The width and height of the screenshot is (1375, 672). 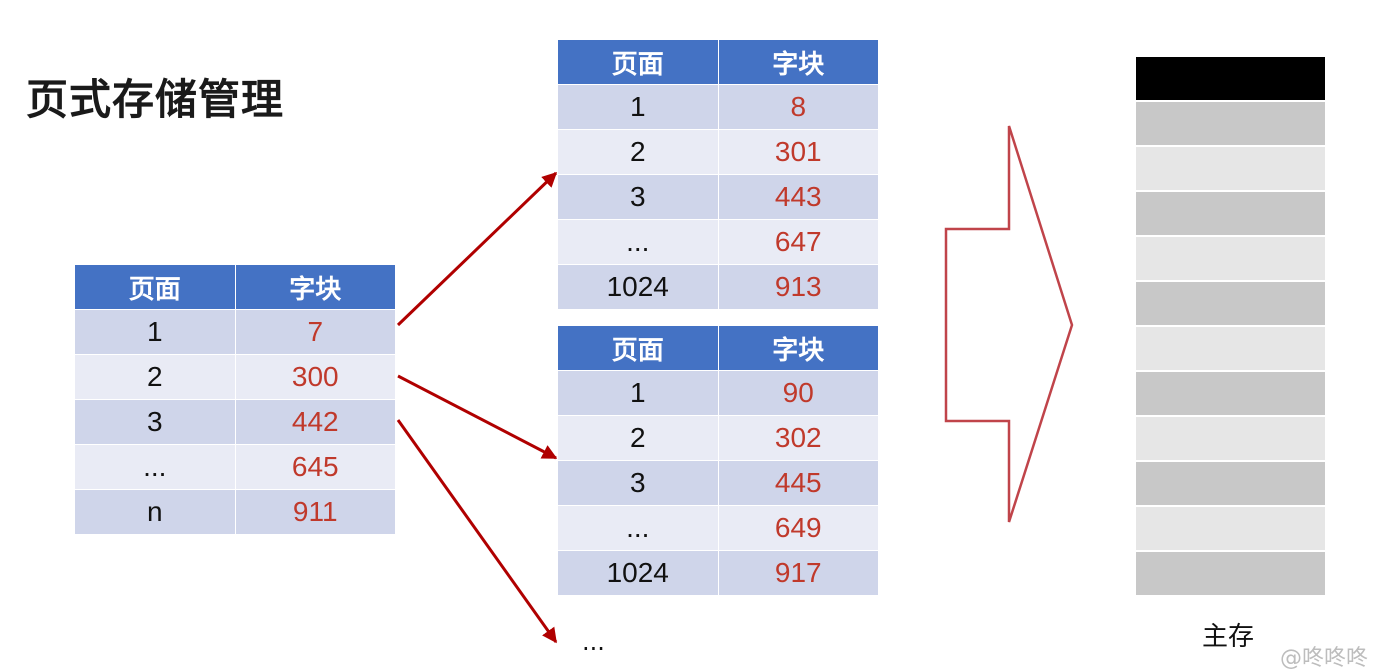 What do you see at coordinates (798, 438) in the screenshot?
I see `block-cell: 302` at bounding box center [798, 438].